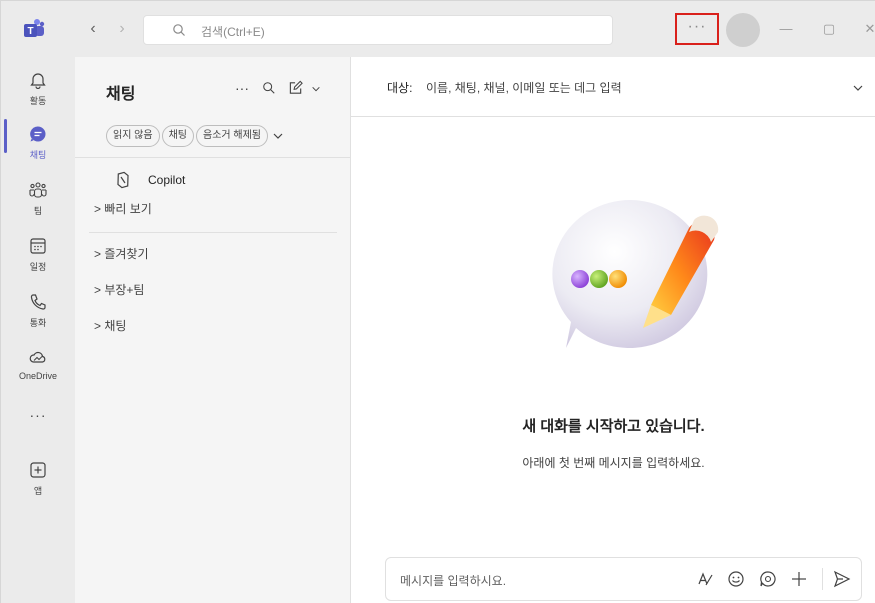 This screenshot has width=875, height=603. I want to click on rail-item-activity: 활동, so click(38, 91).